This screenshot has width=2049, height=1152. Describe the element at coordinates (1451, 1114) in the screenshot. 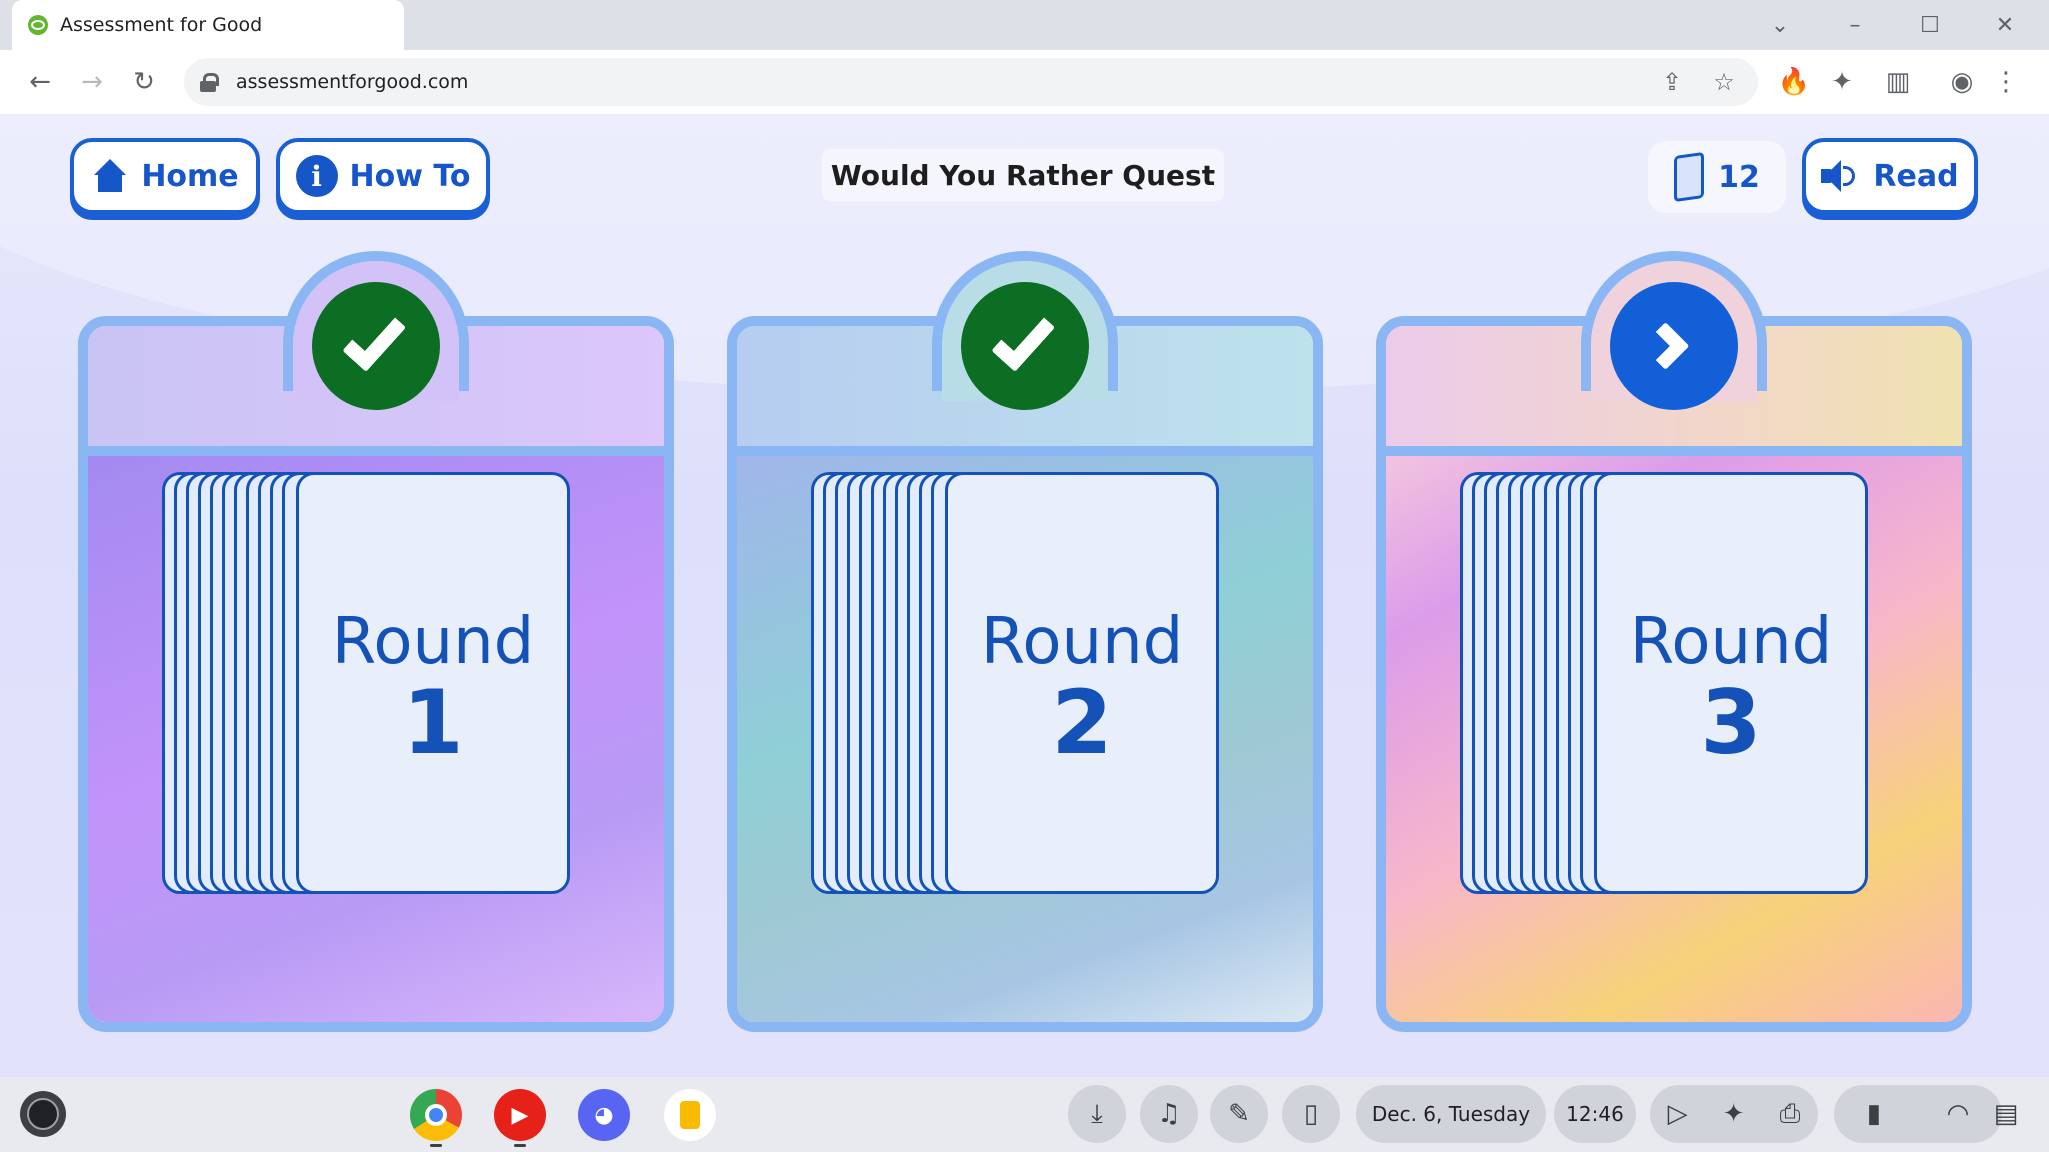

I see `date-display: Dec. 6, Tuesday` at that location.